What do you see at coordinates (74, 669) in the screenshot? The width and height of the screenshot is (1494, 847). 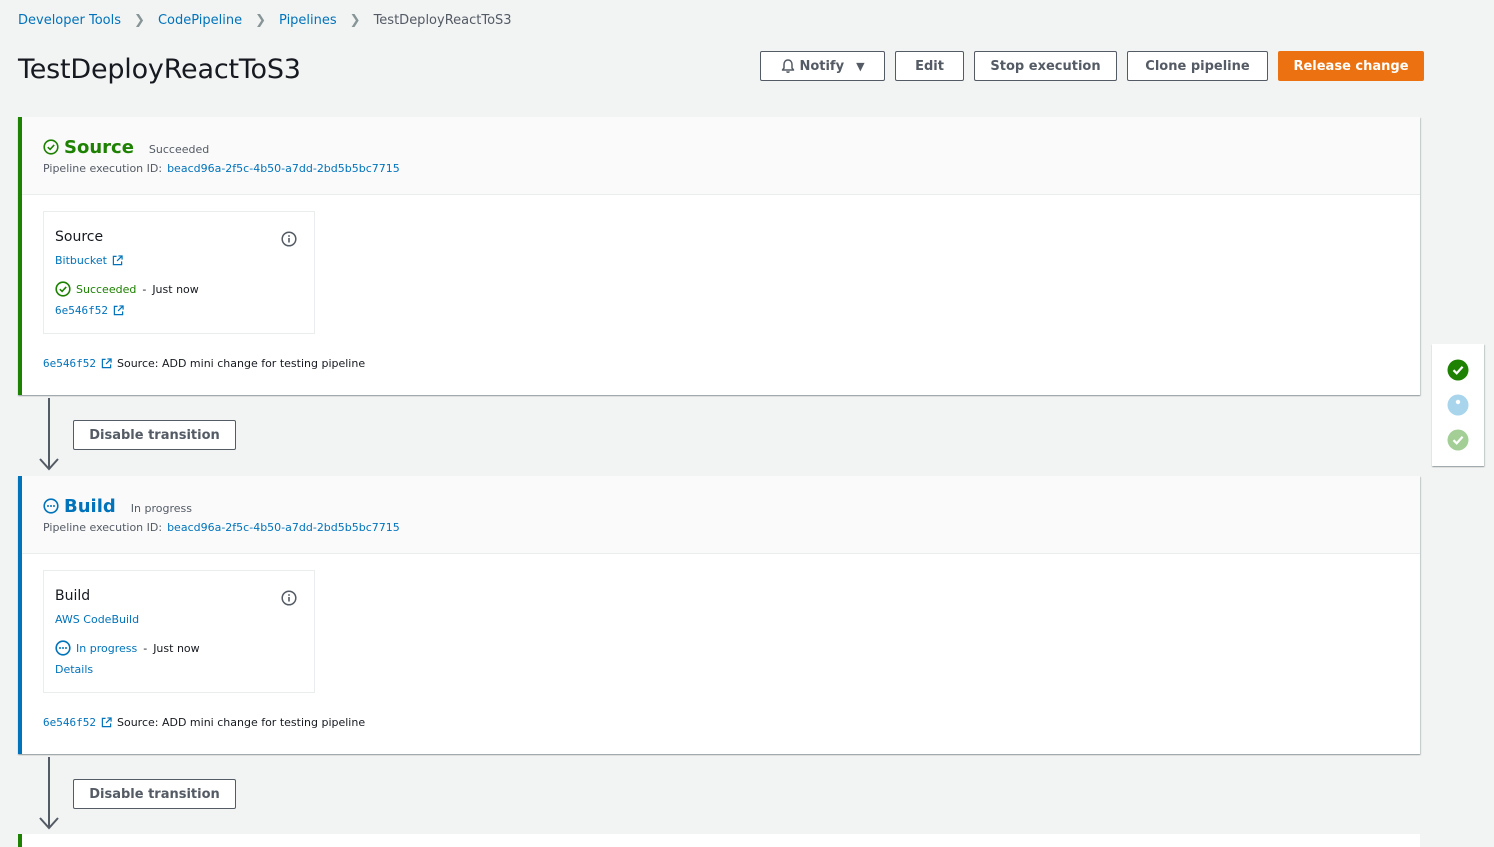 I see `details-link: Details` at bounding box center [74, 669].